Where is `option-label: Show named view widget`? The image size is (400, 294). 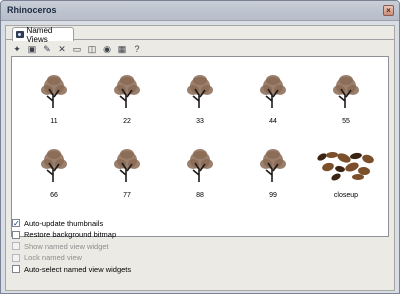
option-label: Show named view widget is located at coordinates (66, 246).